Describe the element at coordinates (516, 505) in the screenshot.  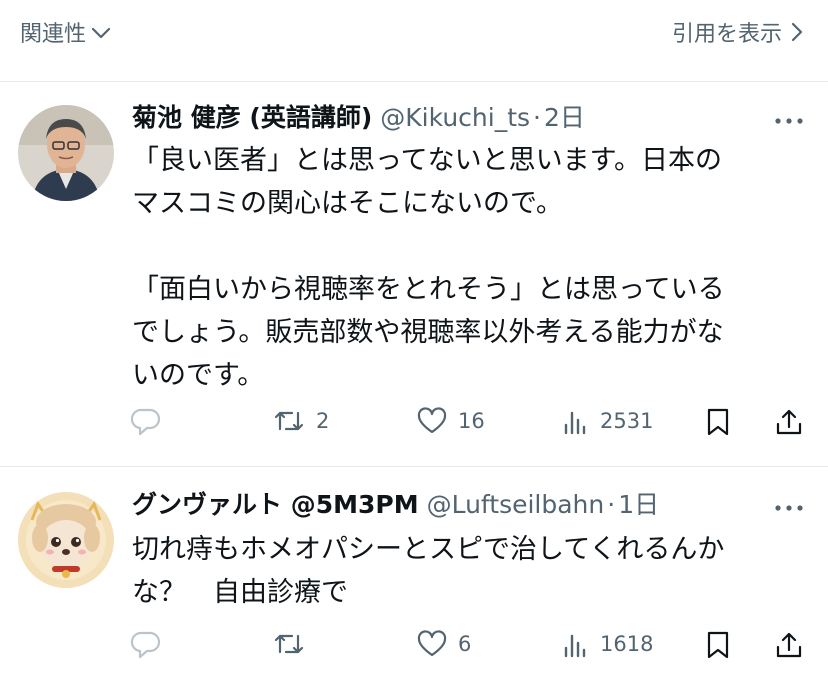
I see `user-handle: @Luftseilbahn` at that location.